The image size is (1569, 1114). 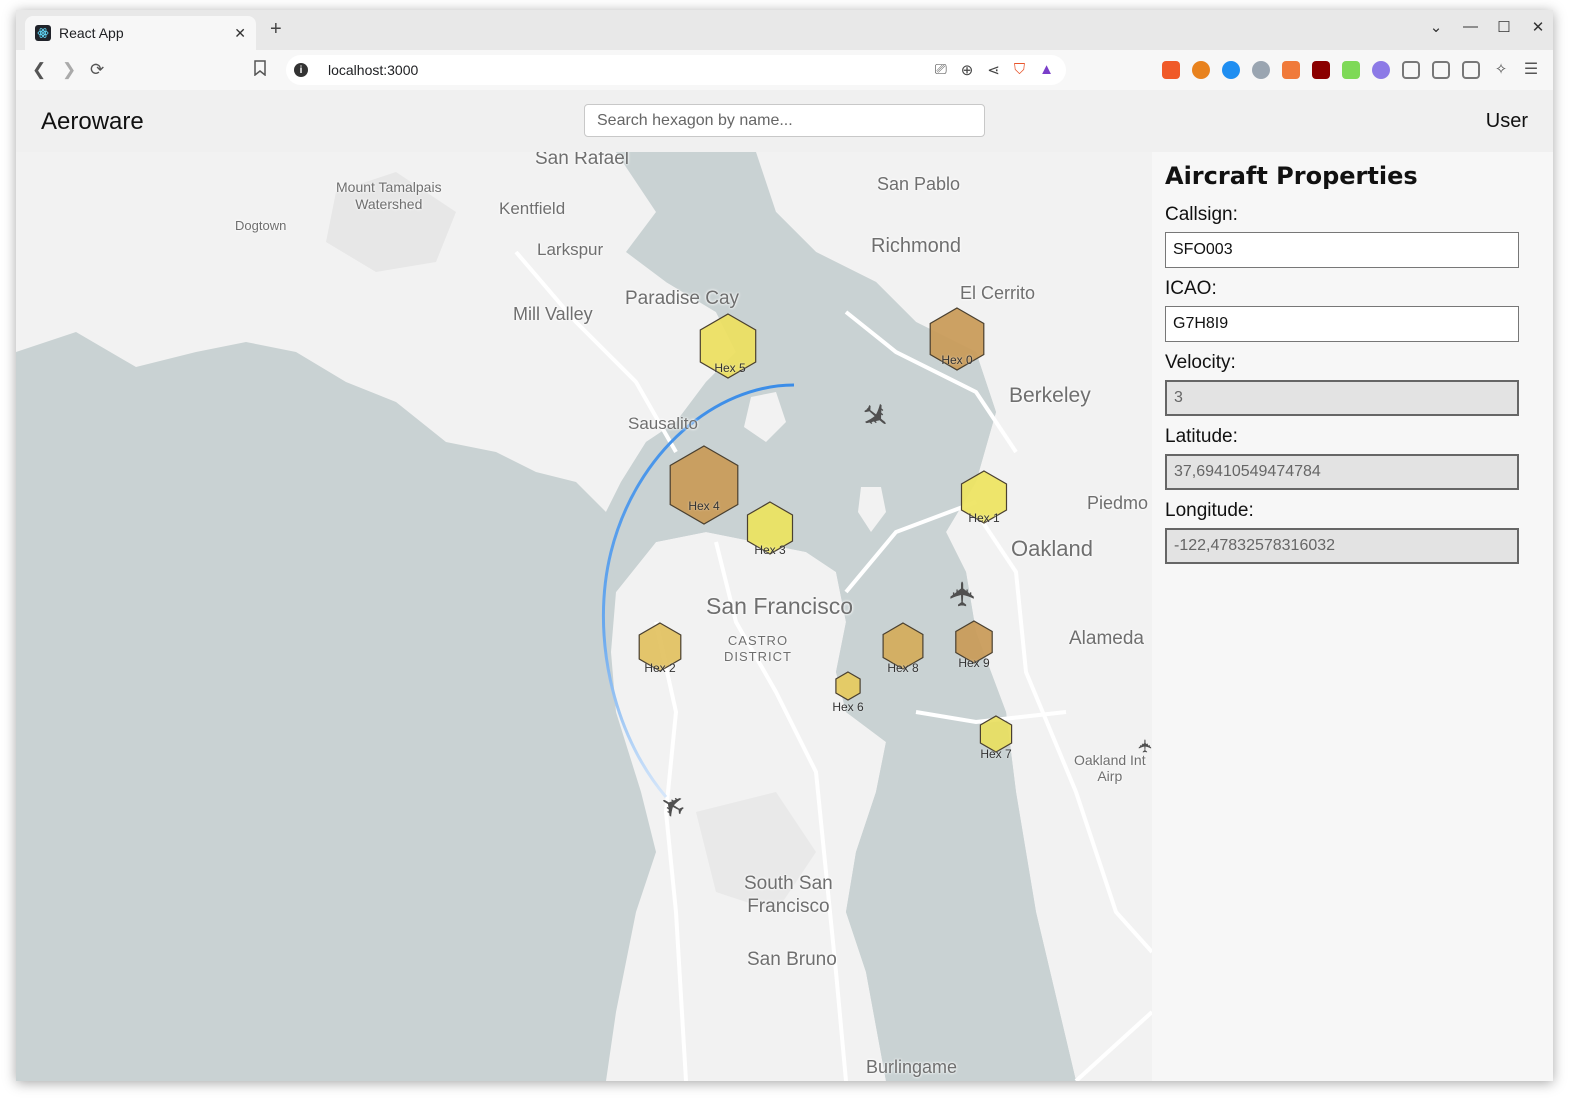 What do you see at coordinates (919, 184) in the screenshot?
I see `place-label: San Pablo` at bounding box center [919, 184].